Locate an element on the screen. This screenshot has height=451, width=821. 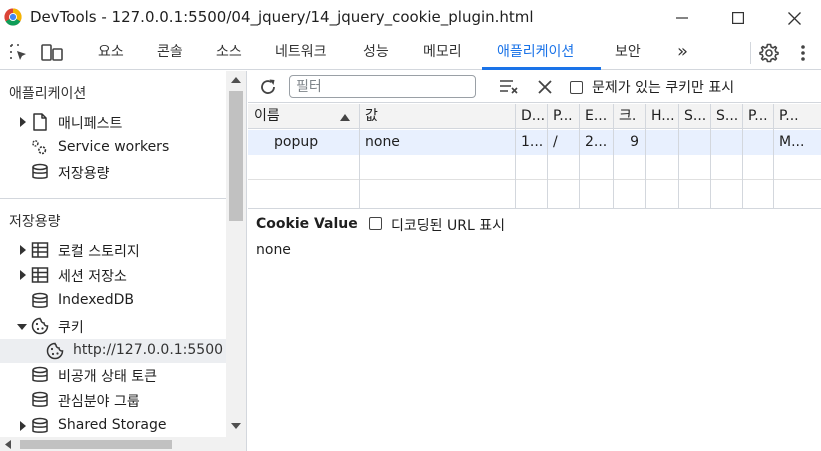
scroll-up-icon is located at coordinates (236, 80).